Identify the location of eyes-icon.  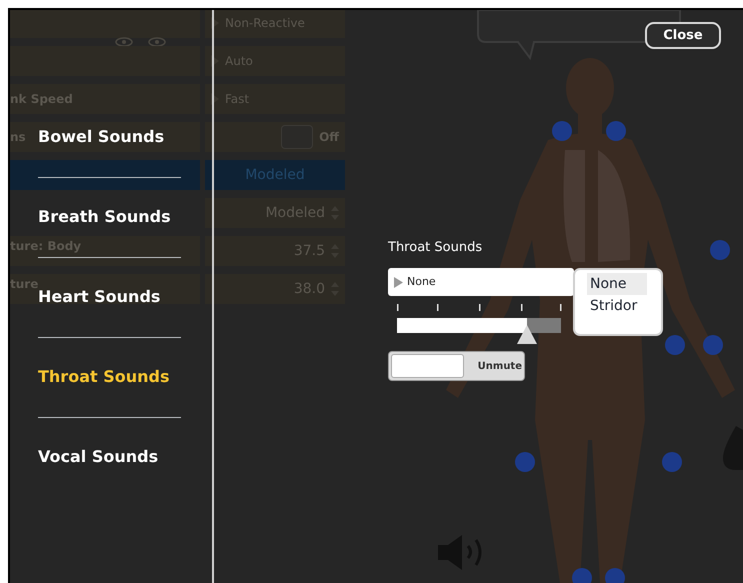
(141, 42).